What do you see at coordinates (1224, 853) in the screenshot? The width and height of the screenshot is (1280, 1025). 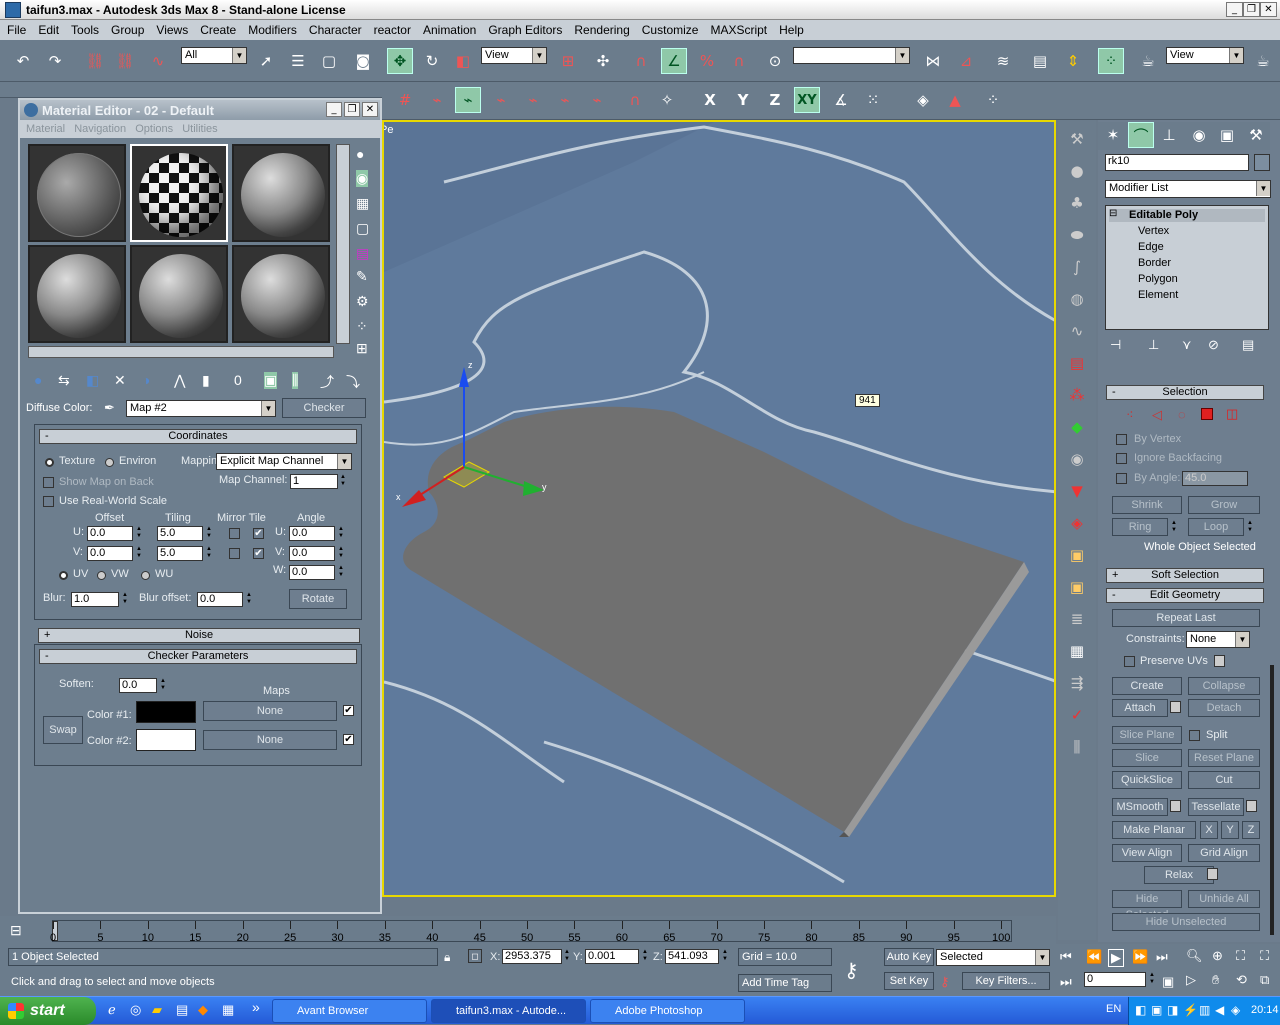 I see `grid-align-button: Grid Align` at bounding box center [1224, 853].